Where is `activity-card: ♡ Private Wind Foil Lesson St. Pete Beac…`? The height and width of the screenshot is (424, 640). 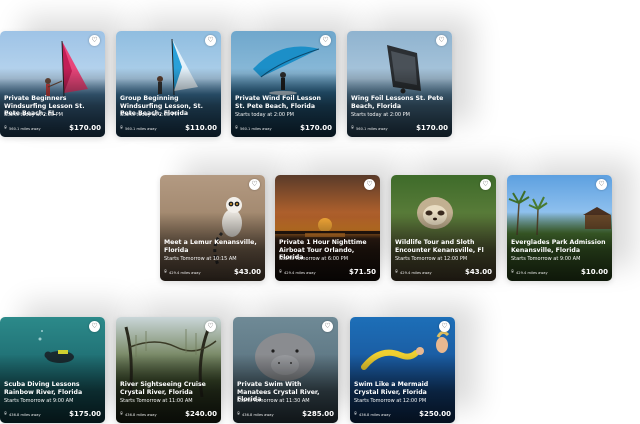
activity-card: ♡ Private Wind Foil Lesson St. Pete Beac… is located at coordinates (283, 84).